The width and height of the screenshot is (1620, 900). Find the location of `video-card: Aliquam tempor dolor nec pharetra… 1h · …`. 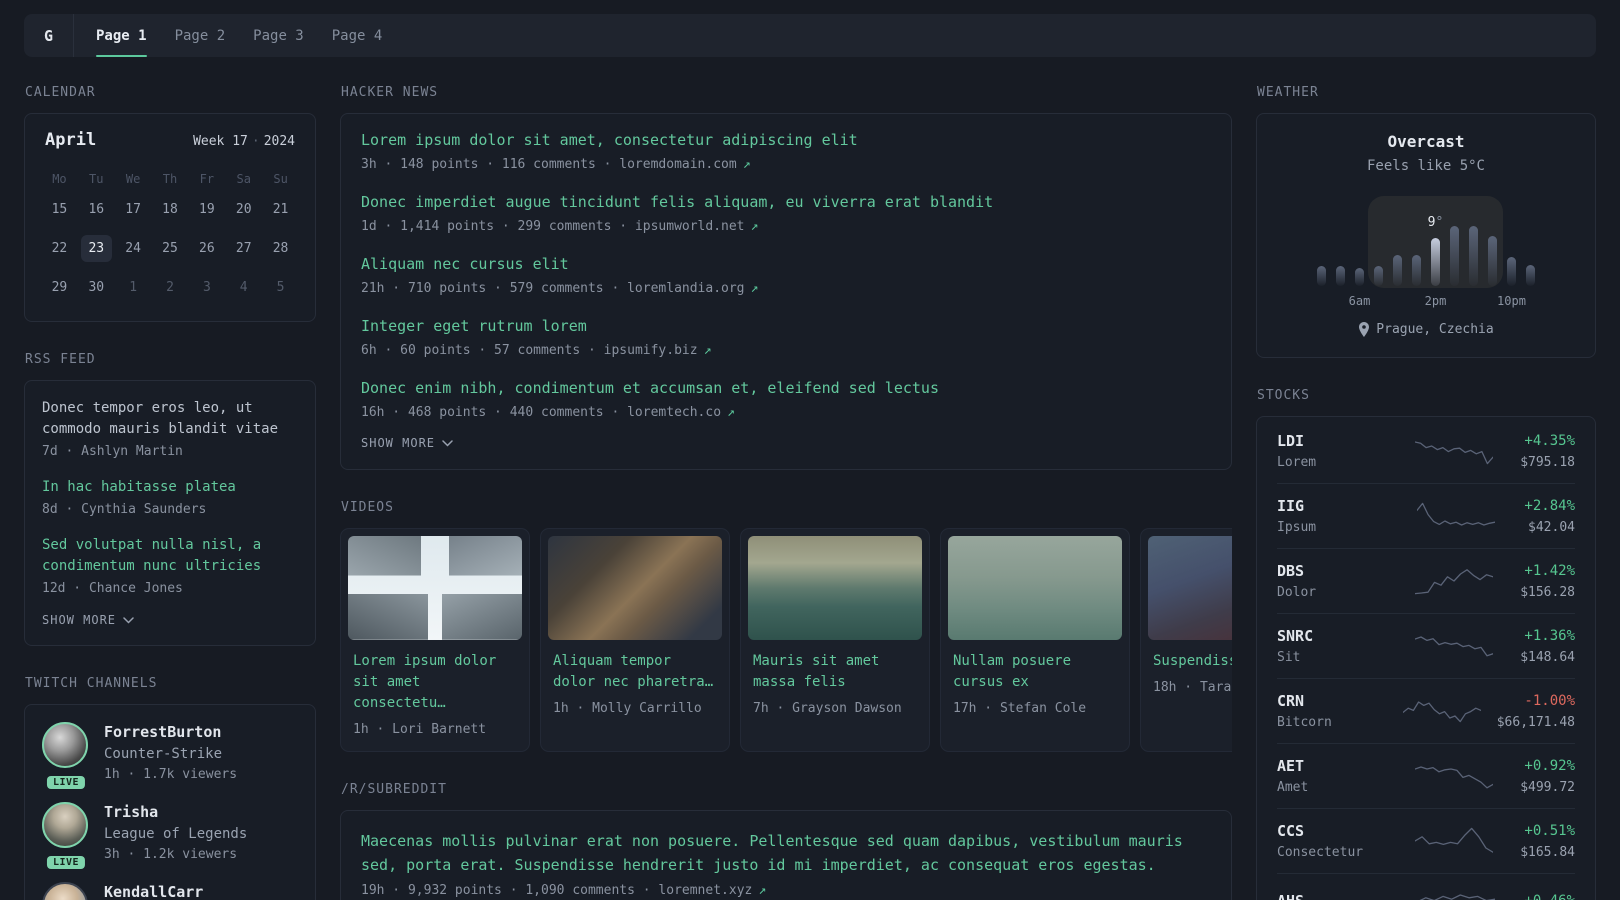

video-card: Aliquam tempor dolor nec pharetra… 1h · … is located at coordinates (635, 640).